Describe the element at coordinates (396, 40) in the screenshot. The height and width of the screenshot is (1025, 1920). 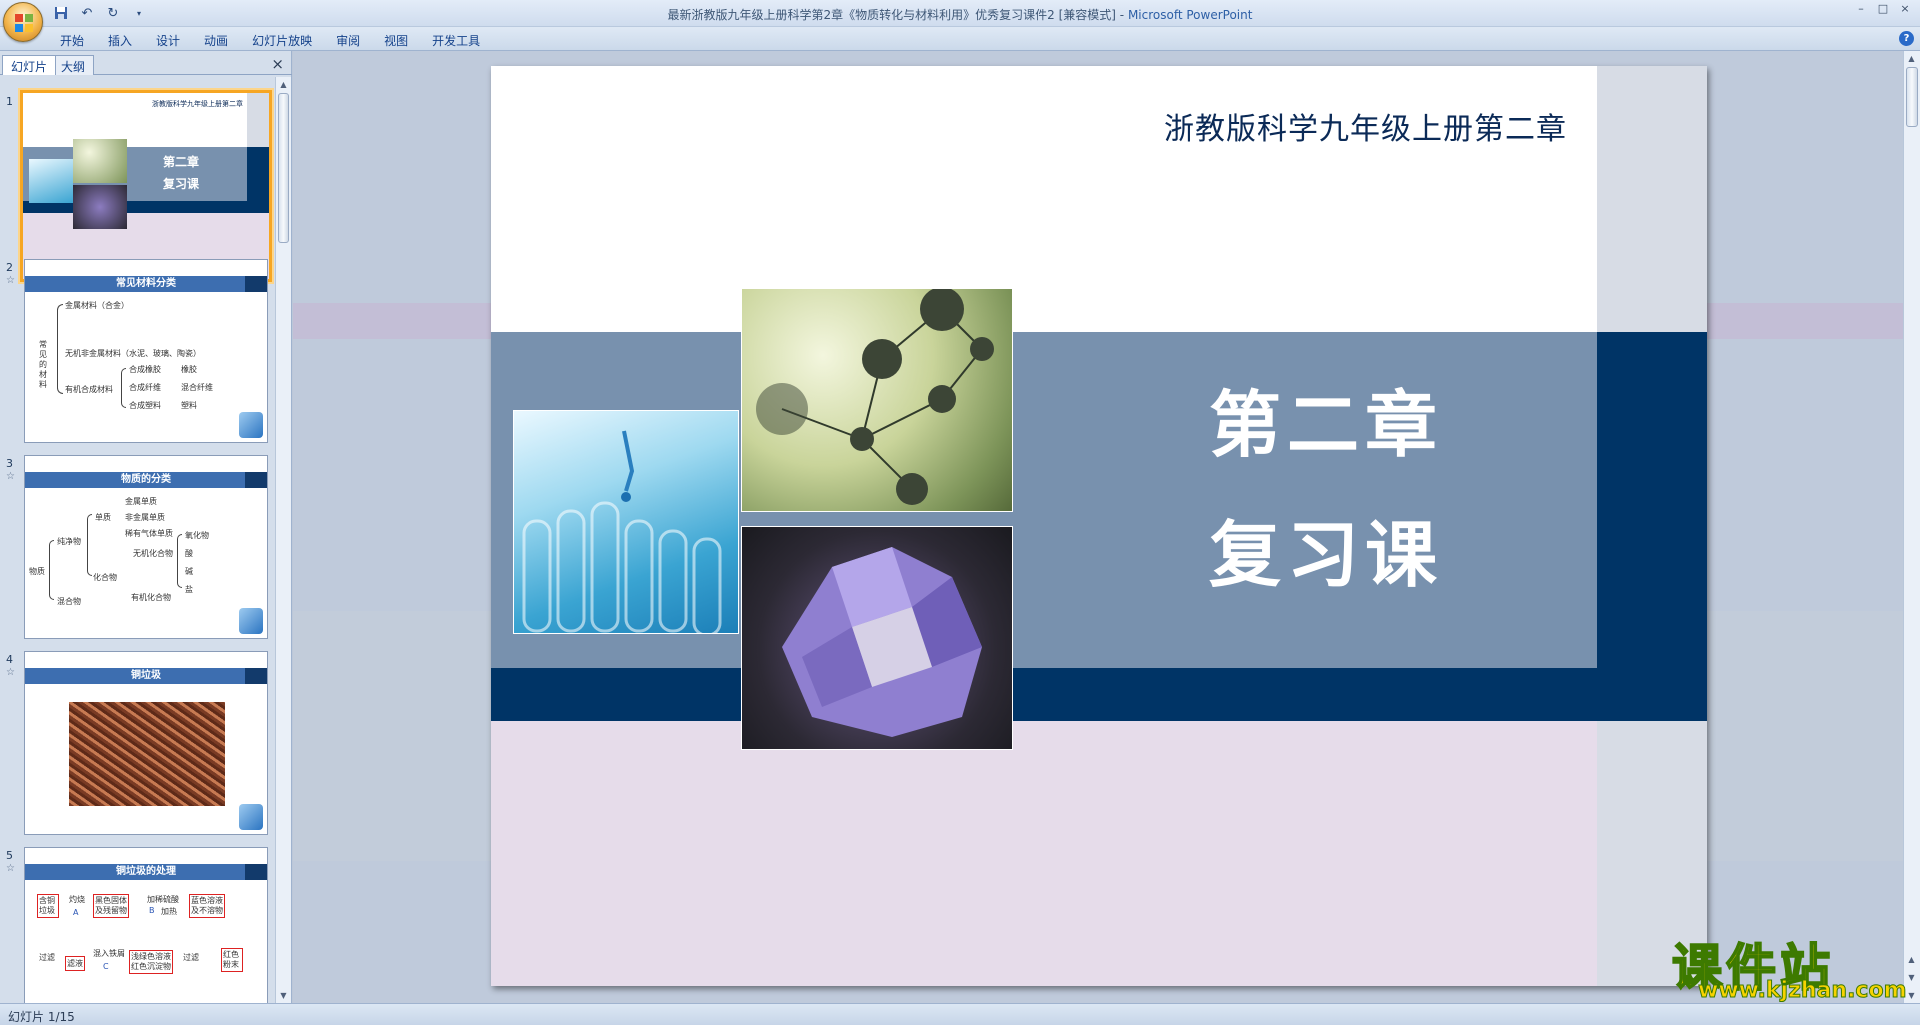
I see `tab-view: 视图` at that location.